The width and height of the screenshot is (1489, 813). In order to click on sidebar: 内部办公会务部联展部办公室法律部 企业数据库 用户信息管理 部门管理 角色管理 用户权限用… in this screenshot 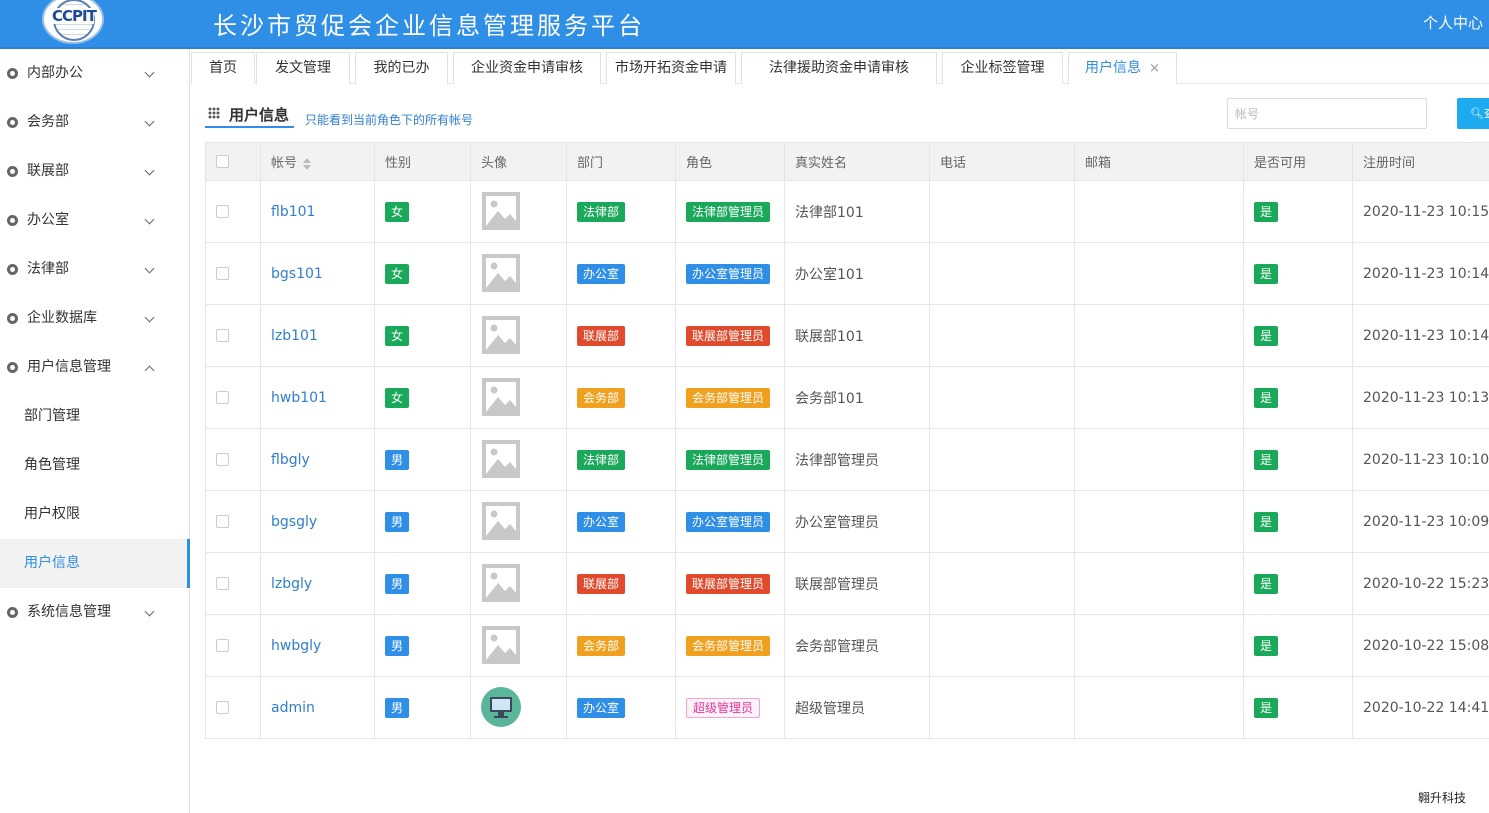, I will do `click(95, 431)`.